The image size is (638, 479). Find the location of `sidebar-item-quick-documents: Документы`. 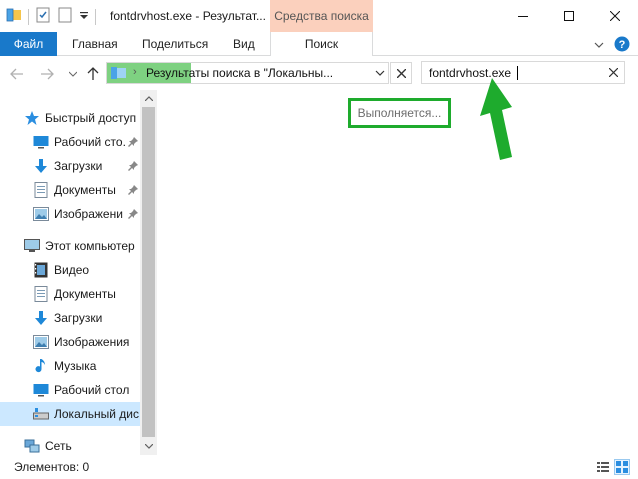

sidebar-item-quick-documents: Документы is located at coordinates (70, 190).